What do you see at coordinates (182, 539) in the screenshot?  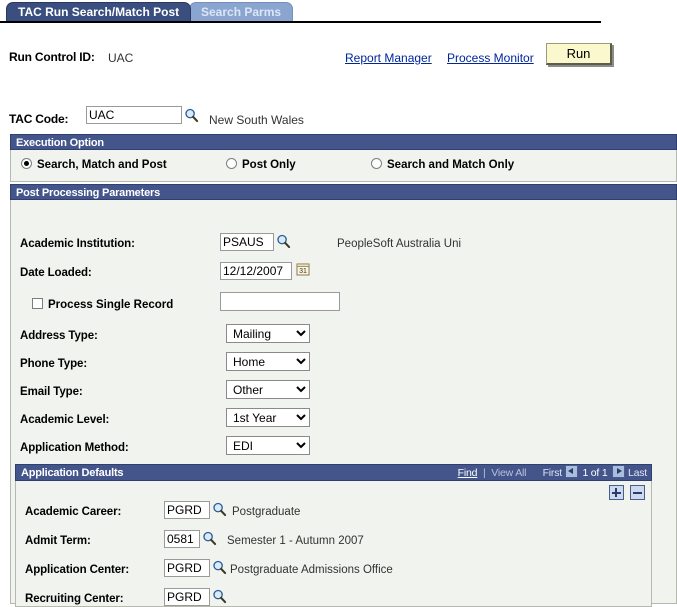 I see `admit-term-input` at bounding box center [182, 539].